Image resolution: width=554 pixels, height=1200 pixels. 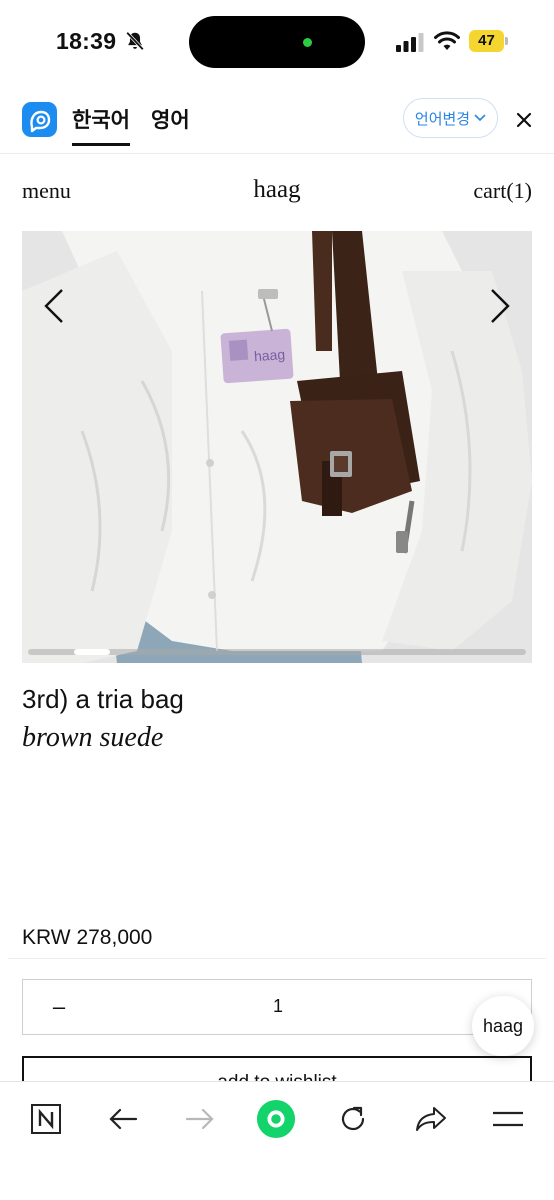 I want to click on bell-slash-icon, so click(x=135, y=41).